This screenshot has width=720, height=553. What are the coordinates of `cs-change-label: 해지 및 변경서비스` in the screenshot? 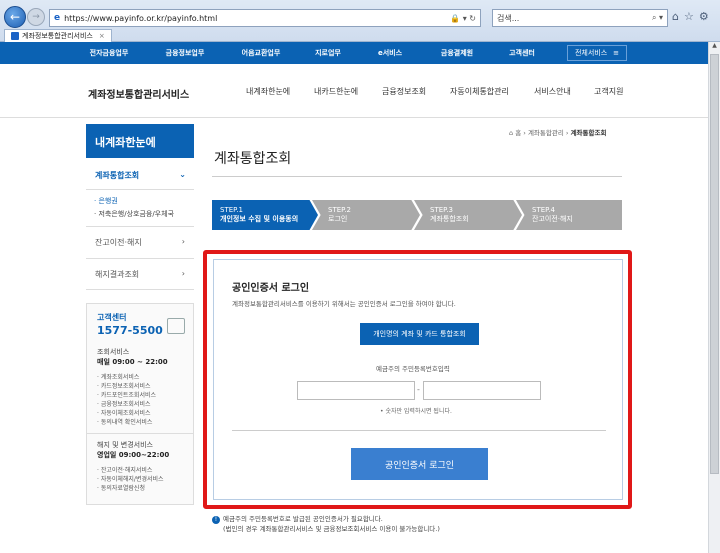 It's located at (125, 445).